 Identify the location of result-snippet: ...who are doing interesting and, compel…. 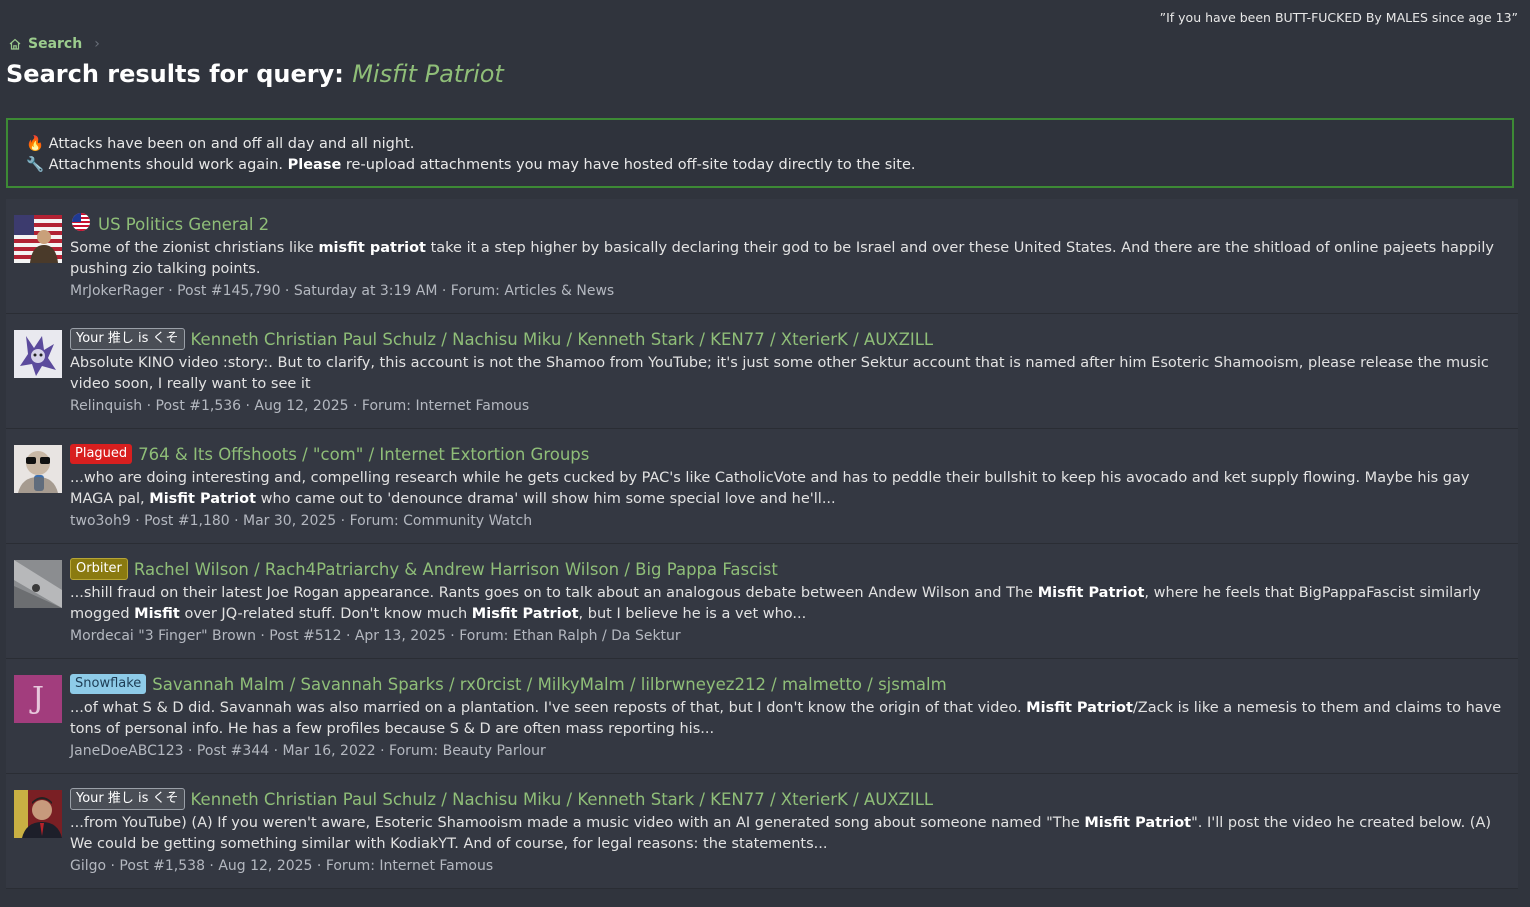
(789, 489).